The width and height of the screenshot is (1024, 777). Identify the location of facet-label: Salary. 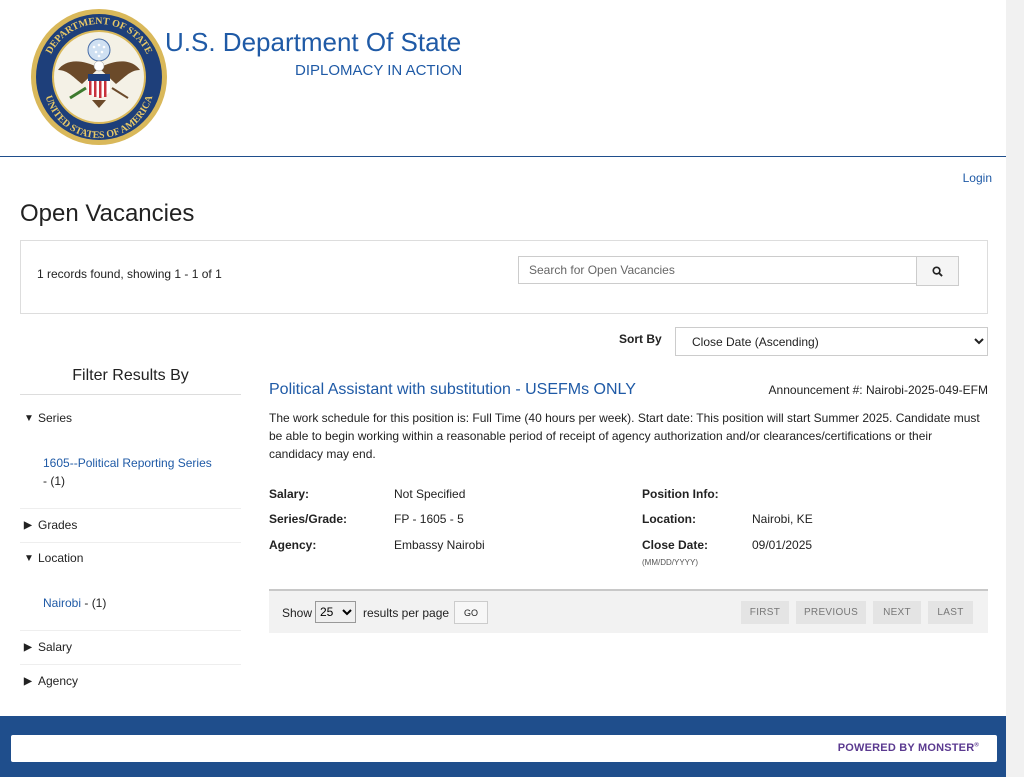
(55, 647).